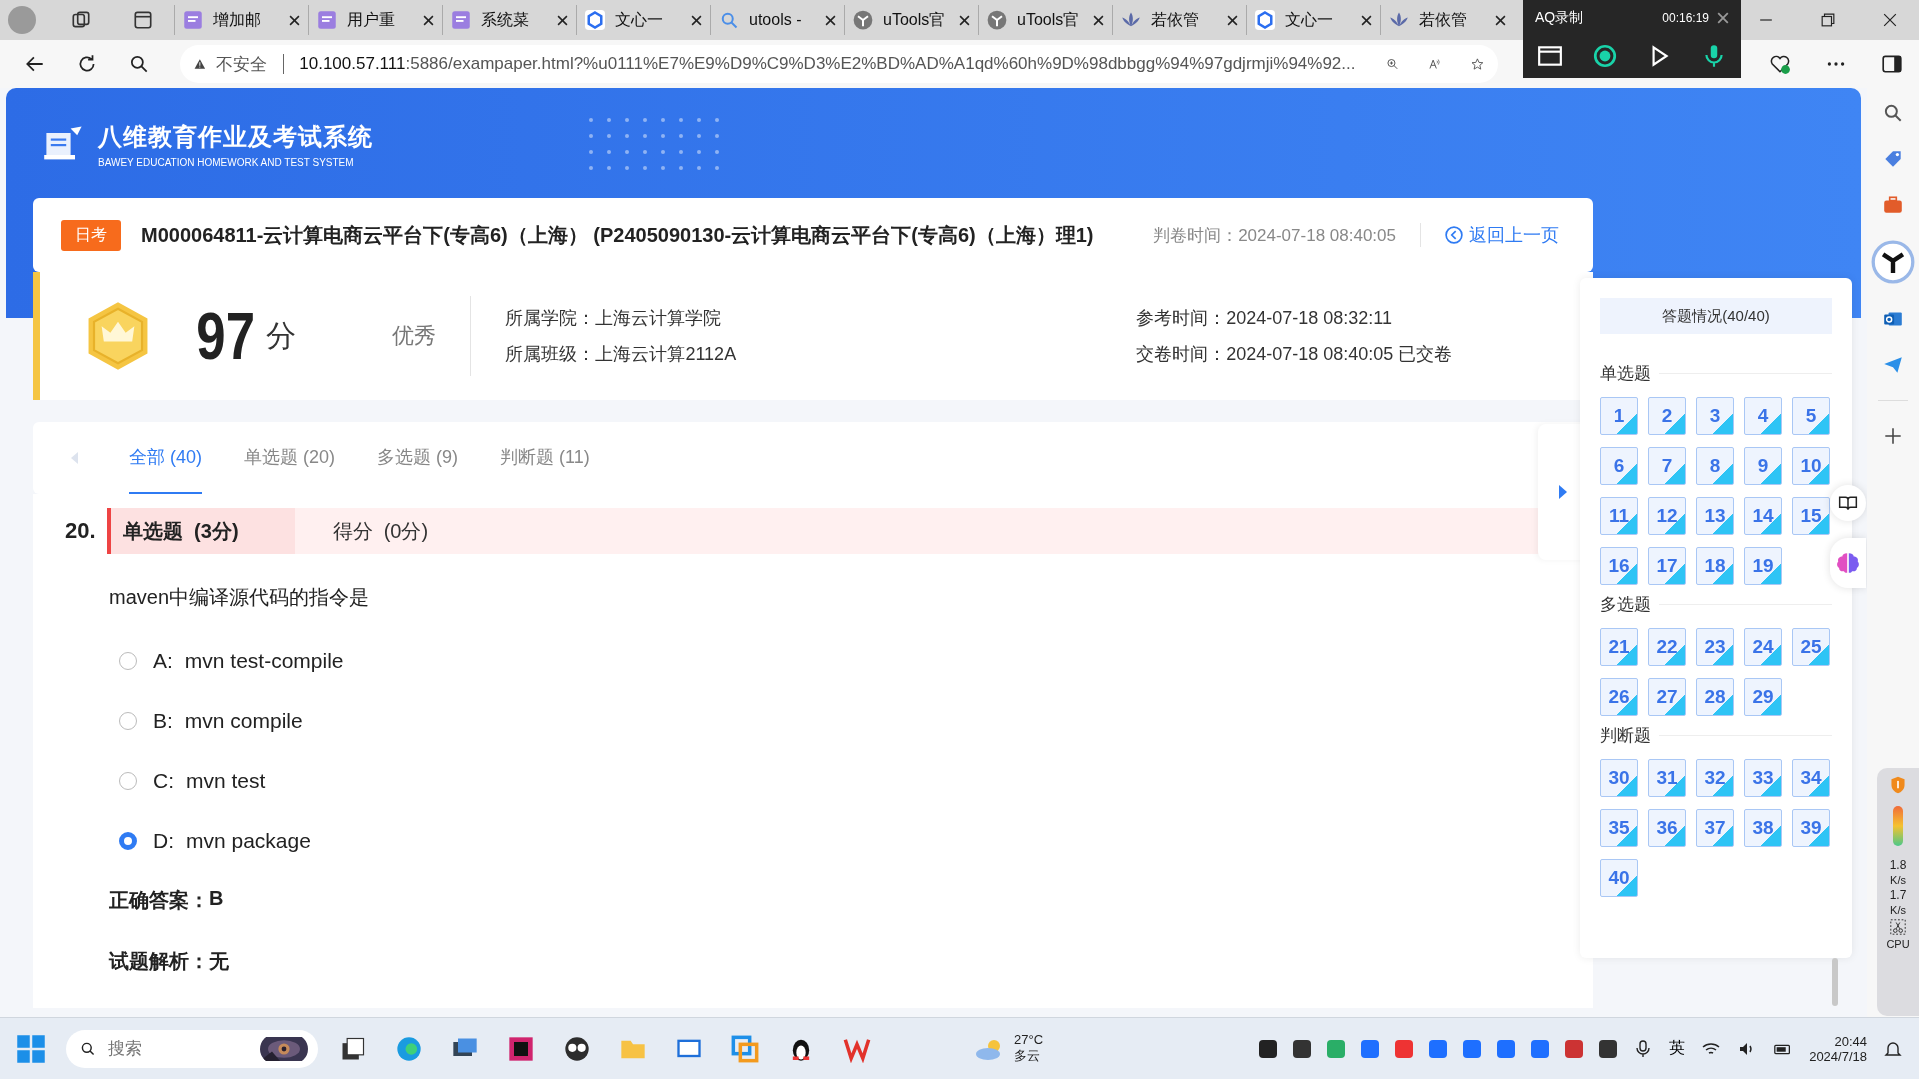 The width and height of the screenshot is (1919, 1079). What do you see at coordinates (159, 900) in the screenshot?
I see `answer-label: 正确答案：` at bounding box center [159, 900].